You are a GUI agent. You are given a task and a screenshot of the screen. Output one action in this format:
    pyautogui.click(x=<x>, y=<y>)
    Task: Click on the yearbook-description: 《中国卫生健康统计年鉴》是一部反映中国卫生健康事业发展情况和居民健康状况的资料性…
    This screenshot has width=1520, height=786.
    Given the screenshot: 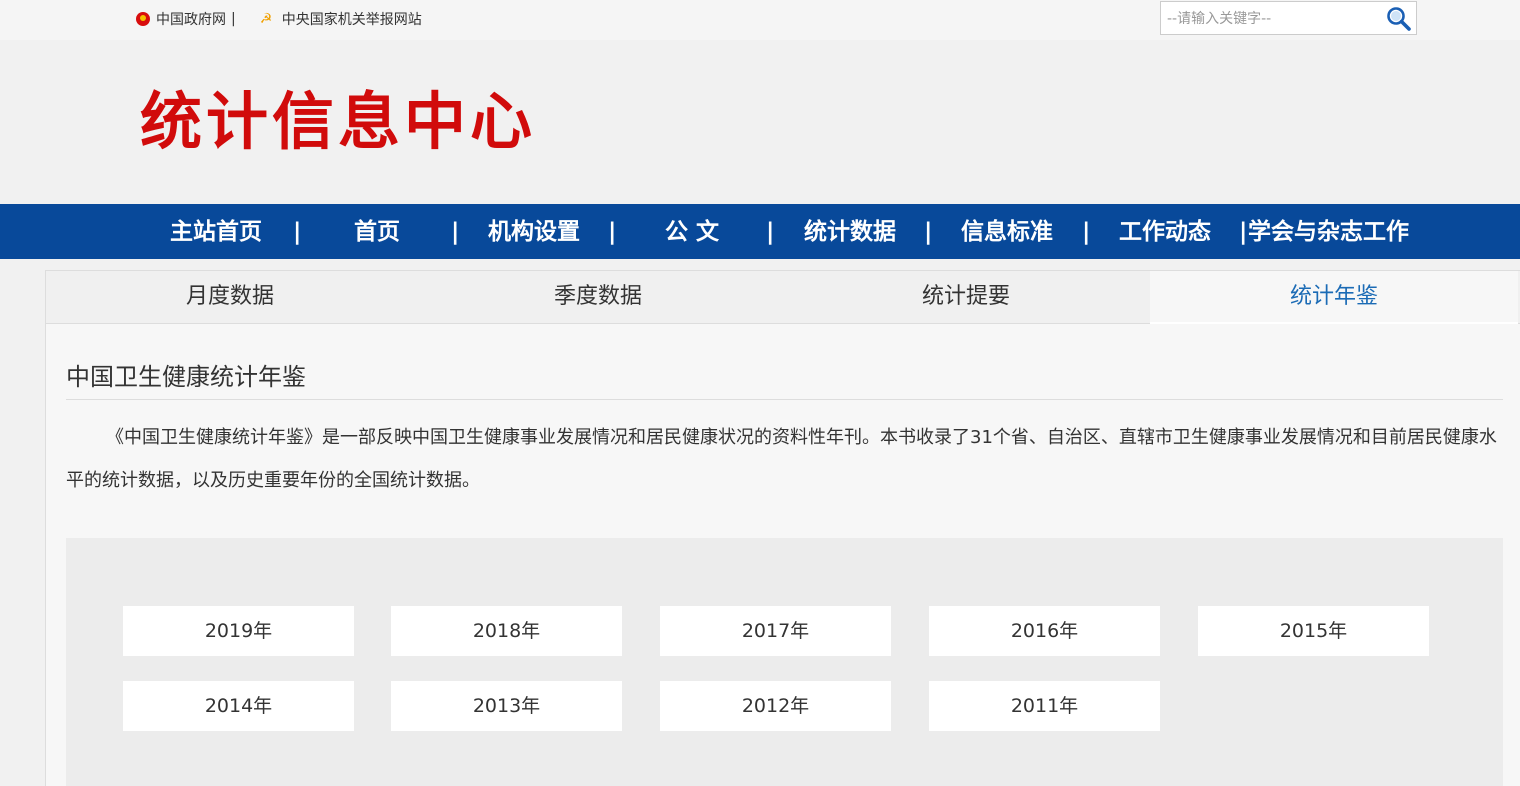 What is the action you would take?
    pyautogui.click(x=781, y=459)
    